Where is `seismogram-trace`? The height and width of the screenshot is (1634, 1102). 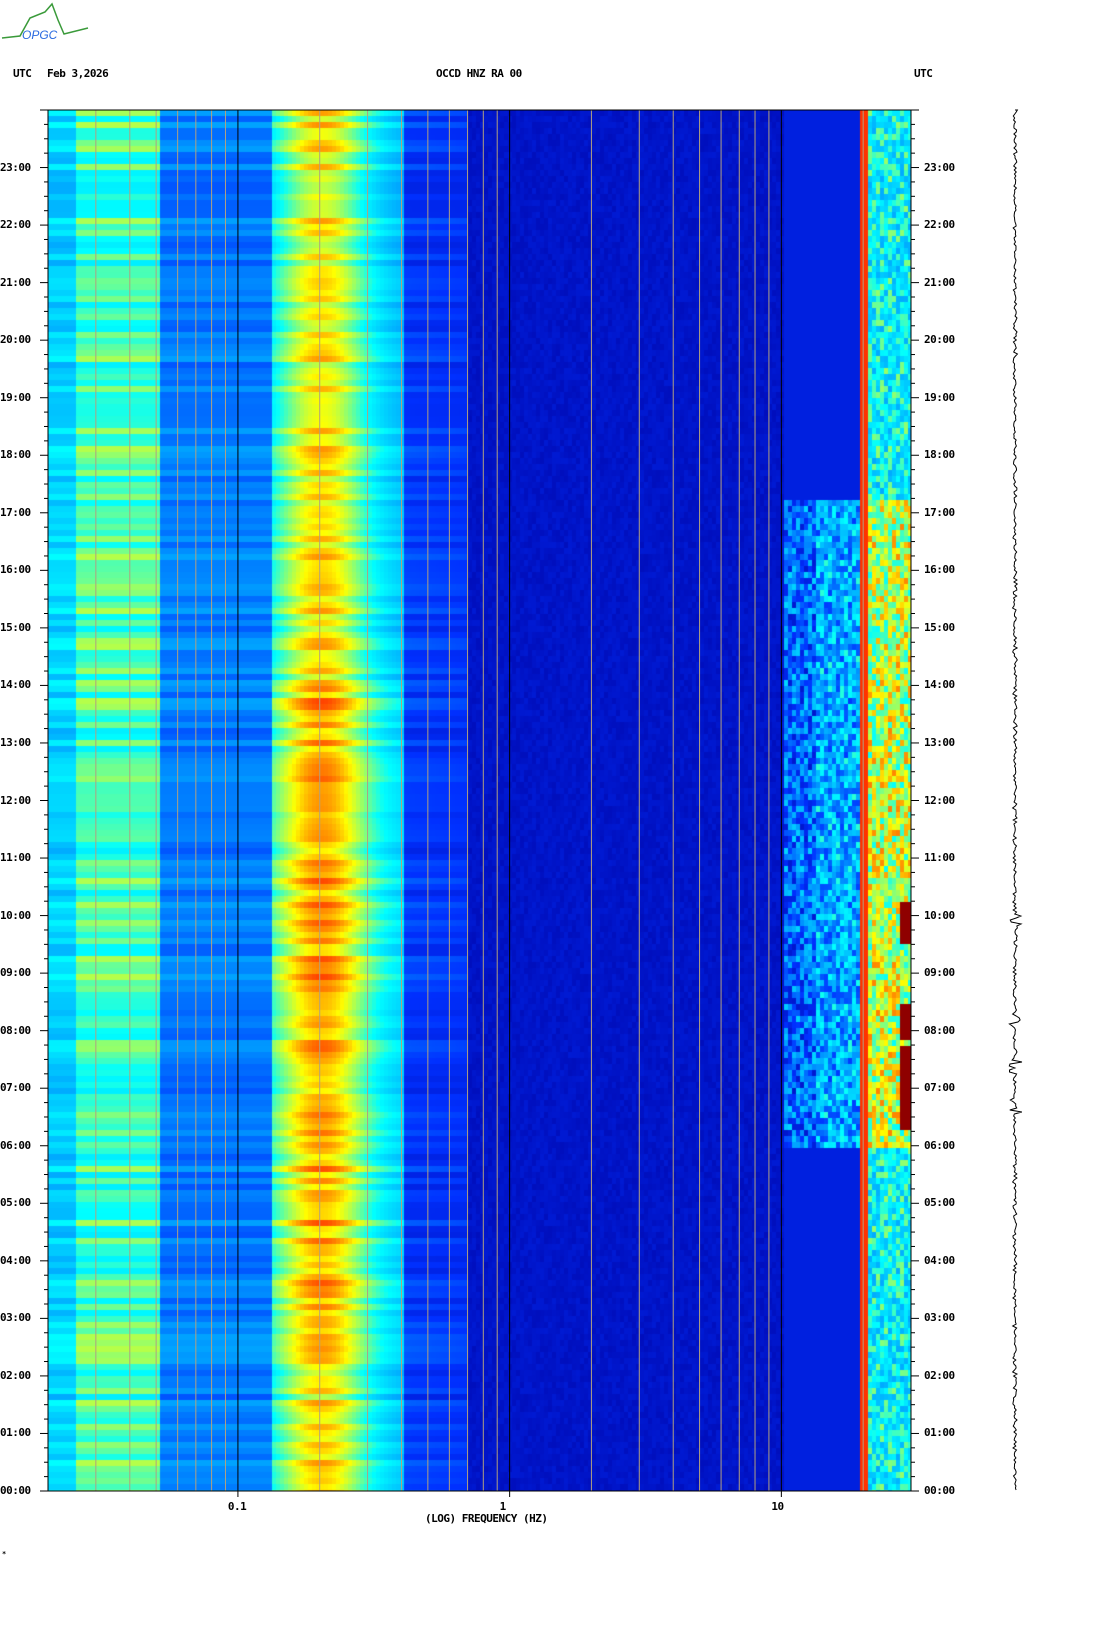 seismogram-trace is located at coordinates (1015, 800).